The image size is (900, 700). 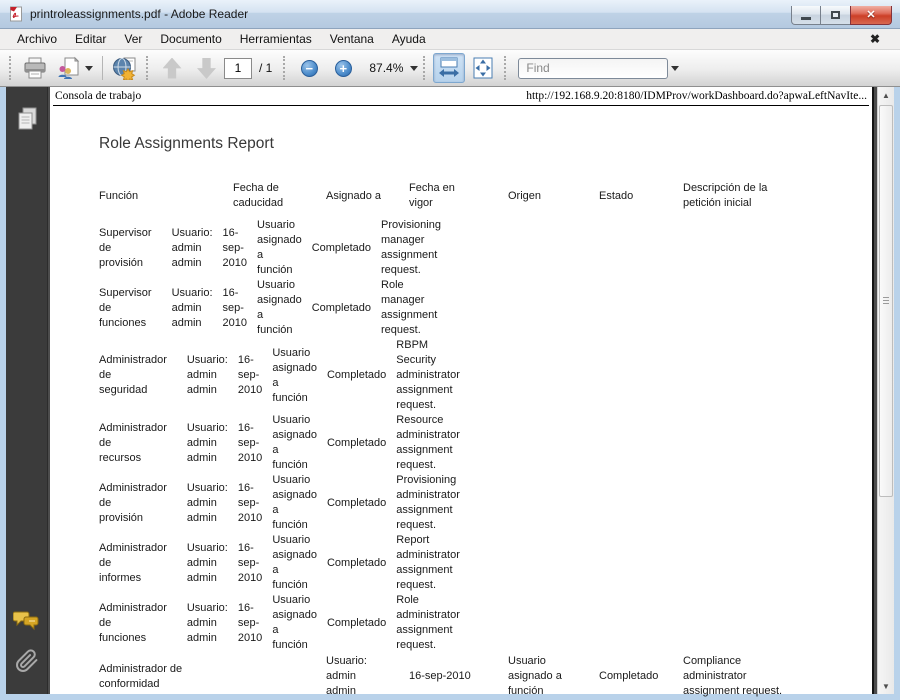 What do you see at coordinates (27, 661) in the screenshot?
I see `attachments-panel-button` at bounding box center [27, 661].